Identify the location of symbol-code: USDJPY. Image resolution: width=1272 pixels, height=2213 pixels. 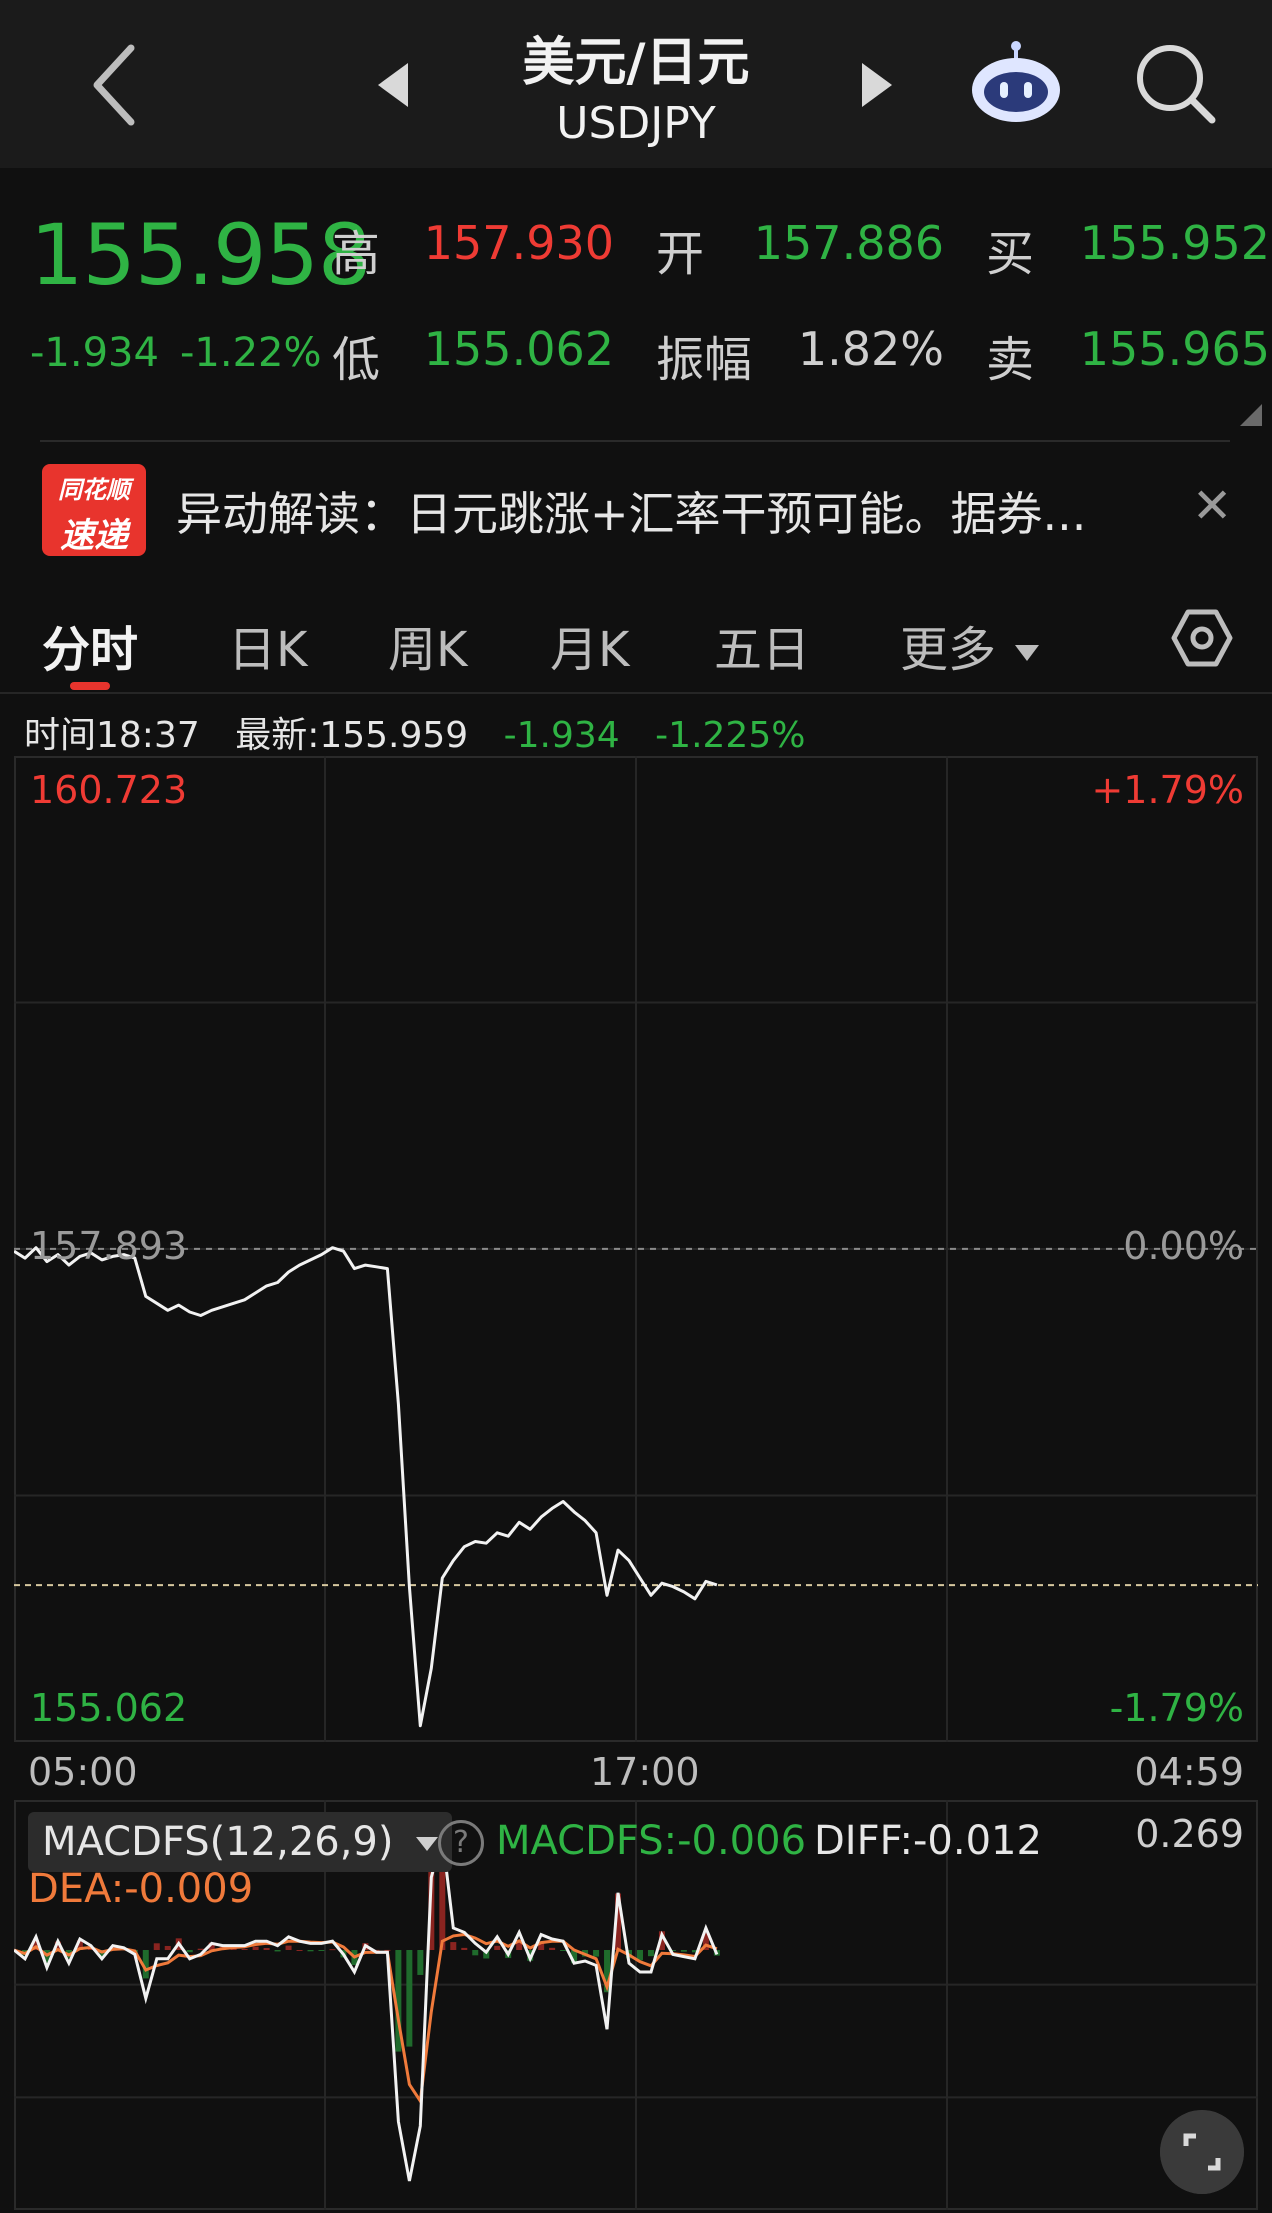
(636, 123).